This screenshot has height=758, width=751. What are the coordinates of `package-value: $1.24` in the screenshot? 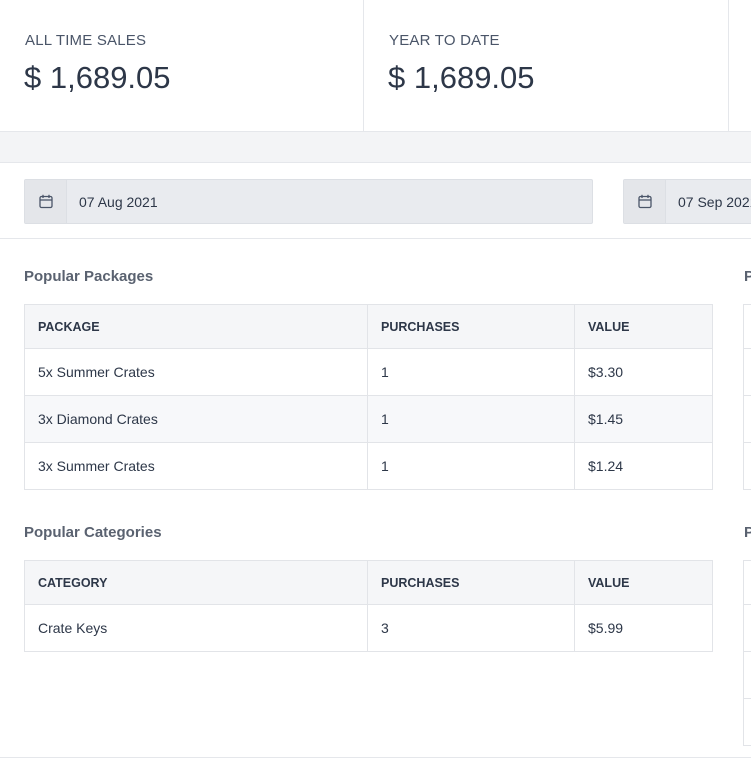 It's located at (643, 466).